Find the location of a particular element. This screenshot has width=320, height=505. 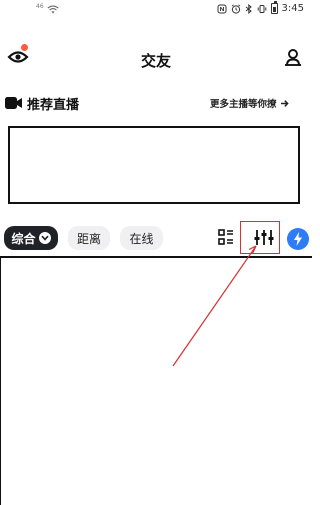

sliders-icon is located at coordinates (264, 237).